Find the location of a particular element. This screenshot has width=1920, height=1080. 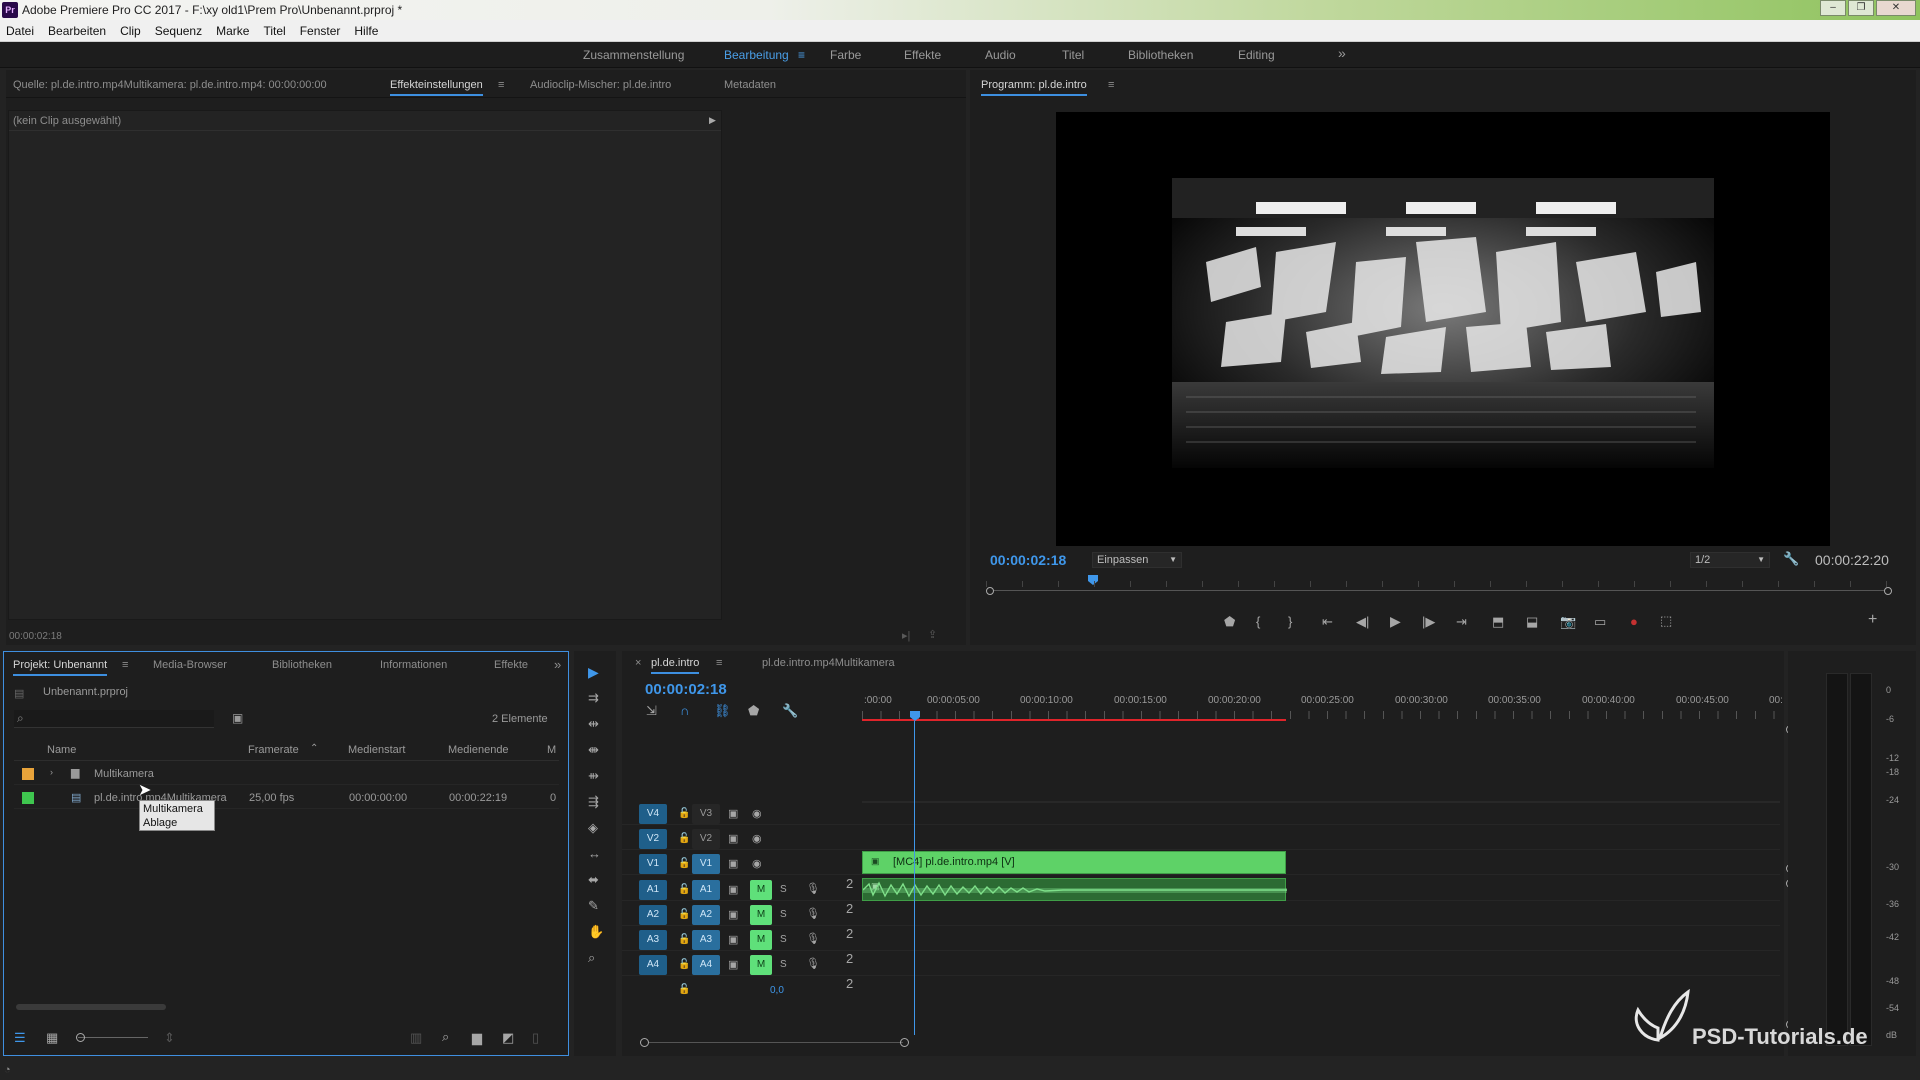

rate-stretch-tool-icon: ⇻ is located at coordinates (593, 776).